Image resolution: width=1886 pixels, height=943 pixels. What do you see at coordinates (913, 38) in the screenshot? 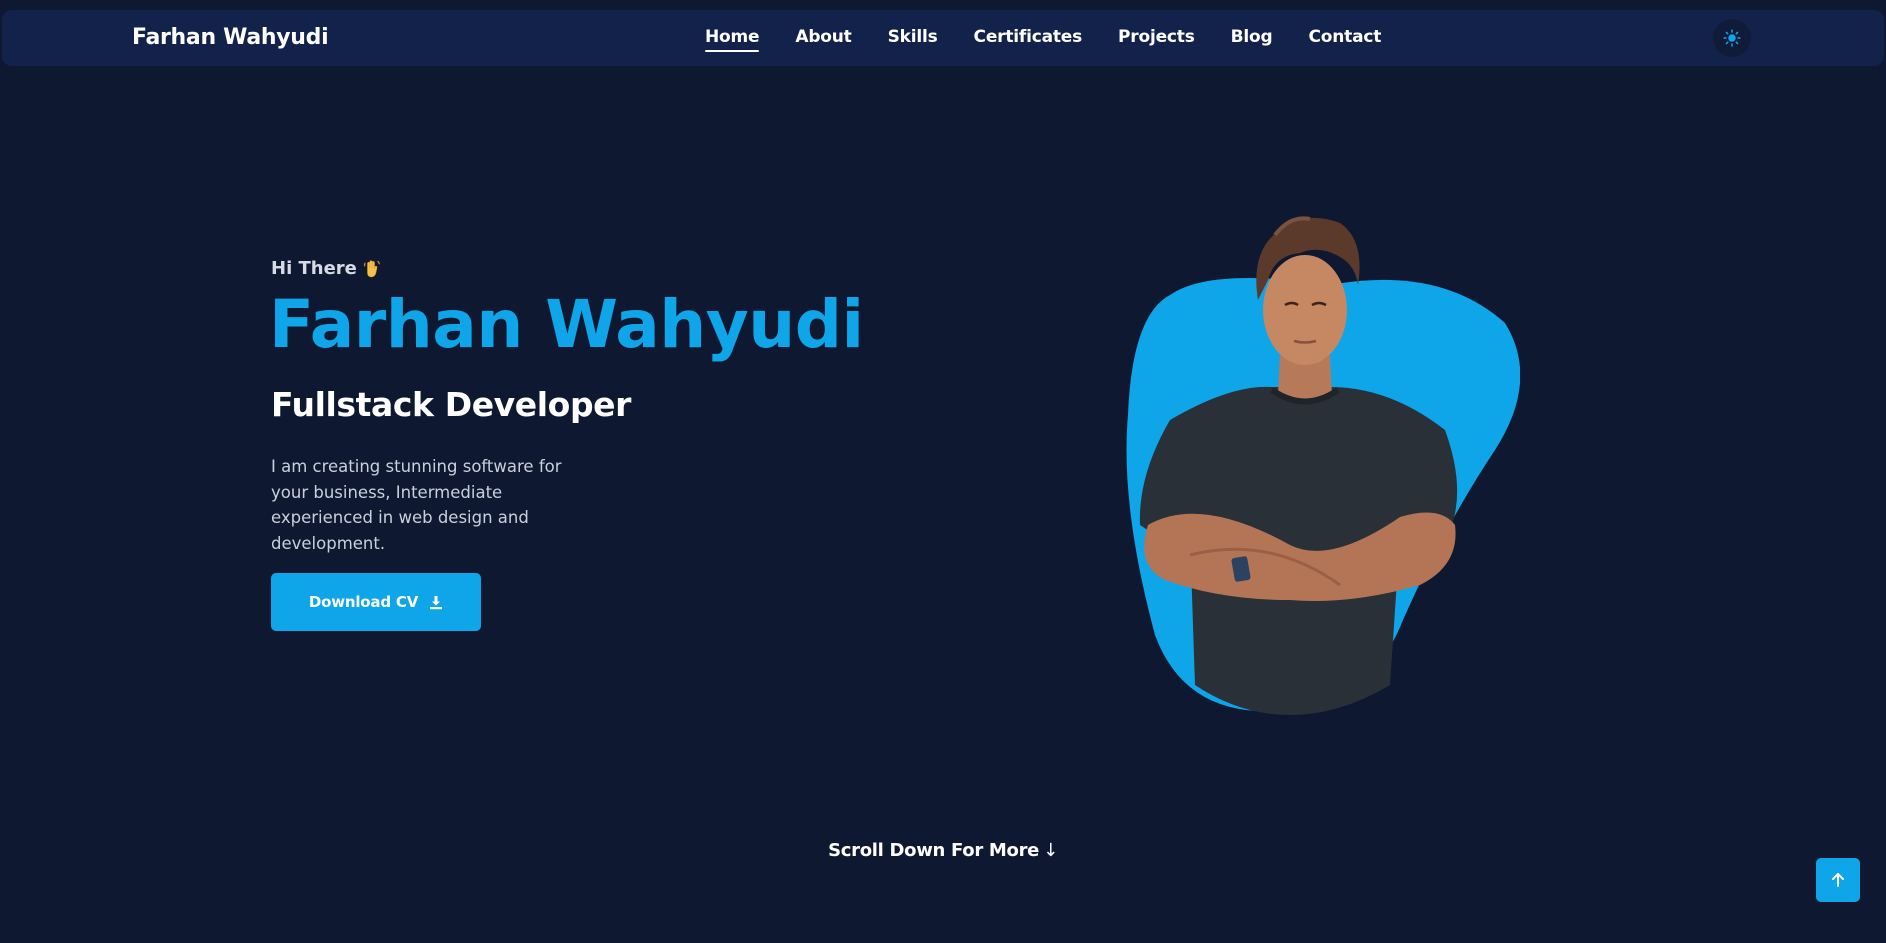
I see `nav-link-skills: Skills` at bounding box center [913, 38].